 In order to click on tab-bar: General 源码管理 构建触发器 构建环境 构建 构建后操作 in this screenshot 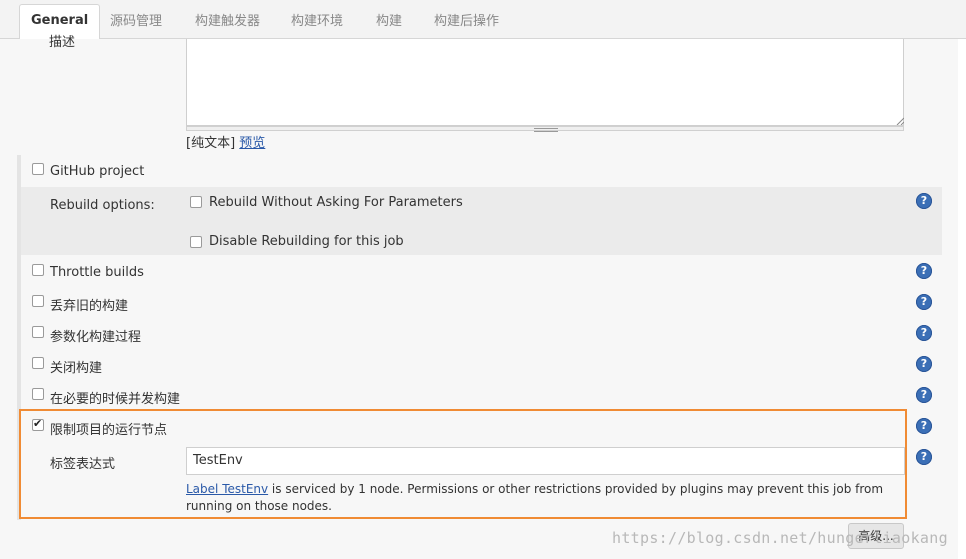, I will do `click(483, 20)`.